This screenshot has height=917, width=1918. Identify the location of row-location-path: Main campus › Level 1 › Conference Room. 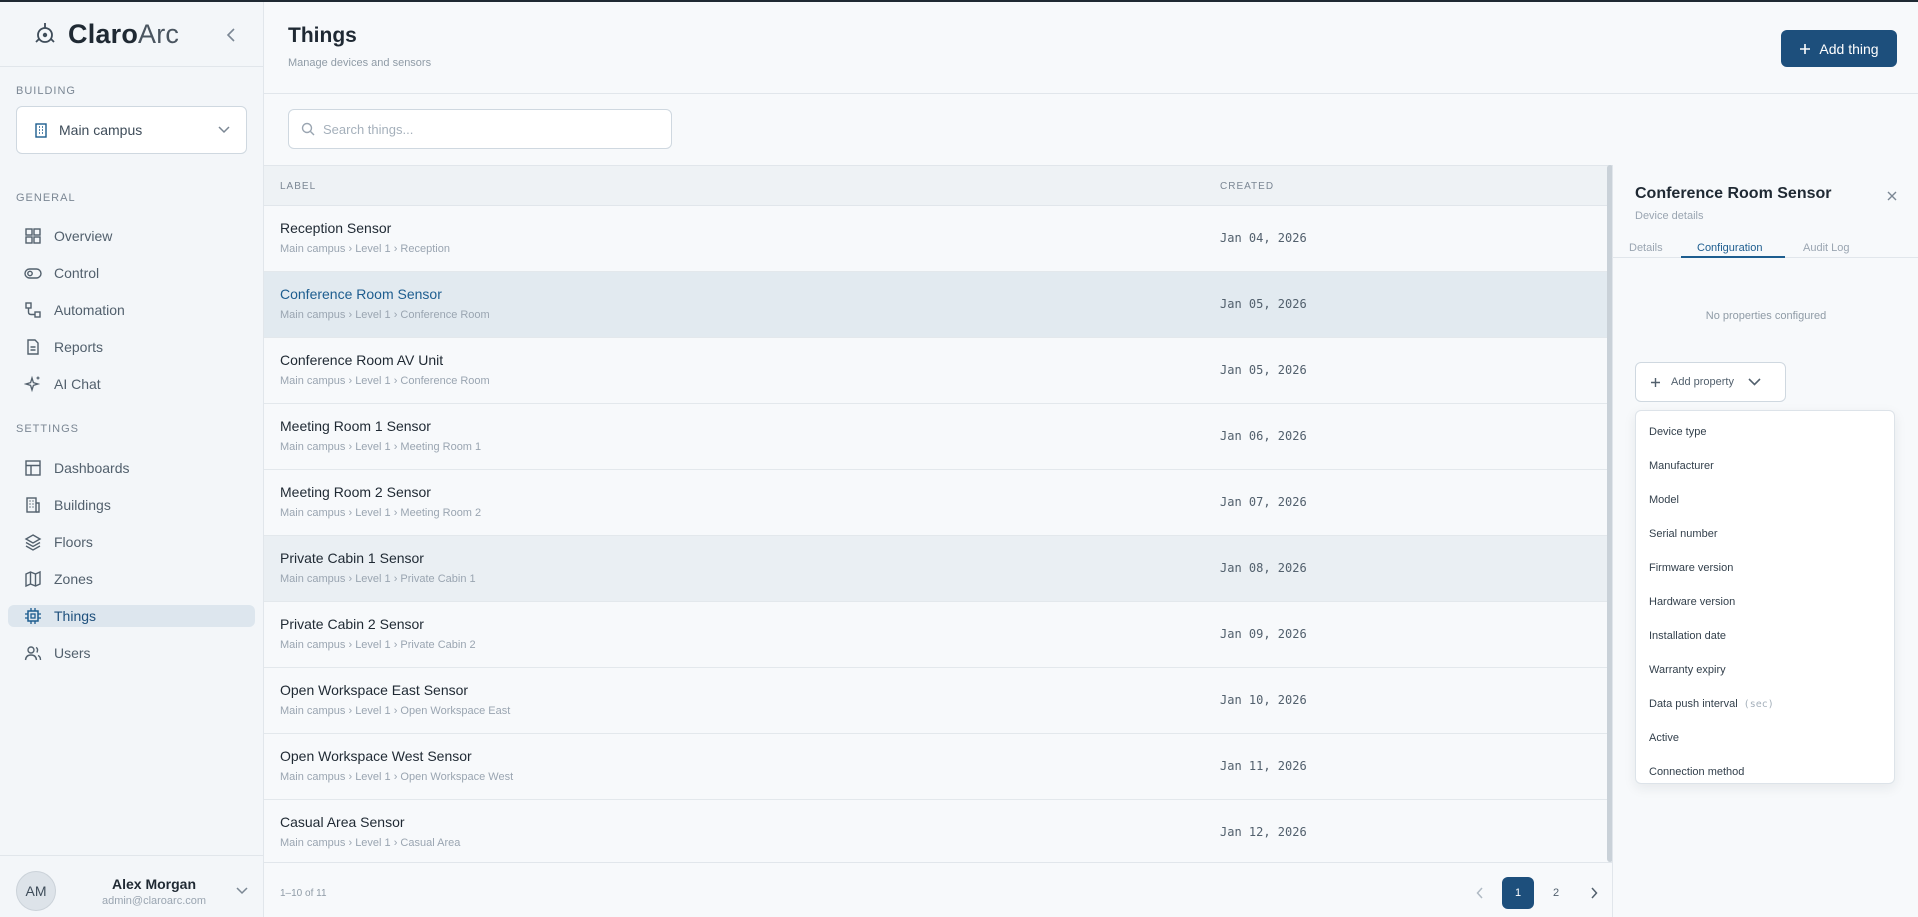
(385, 381).